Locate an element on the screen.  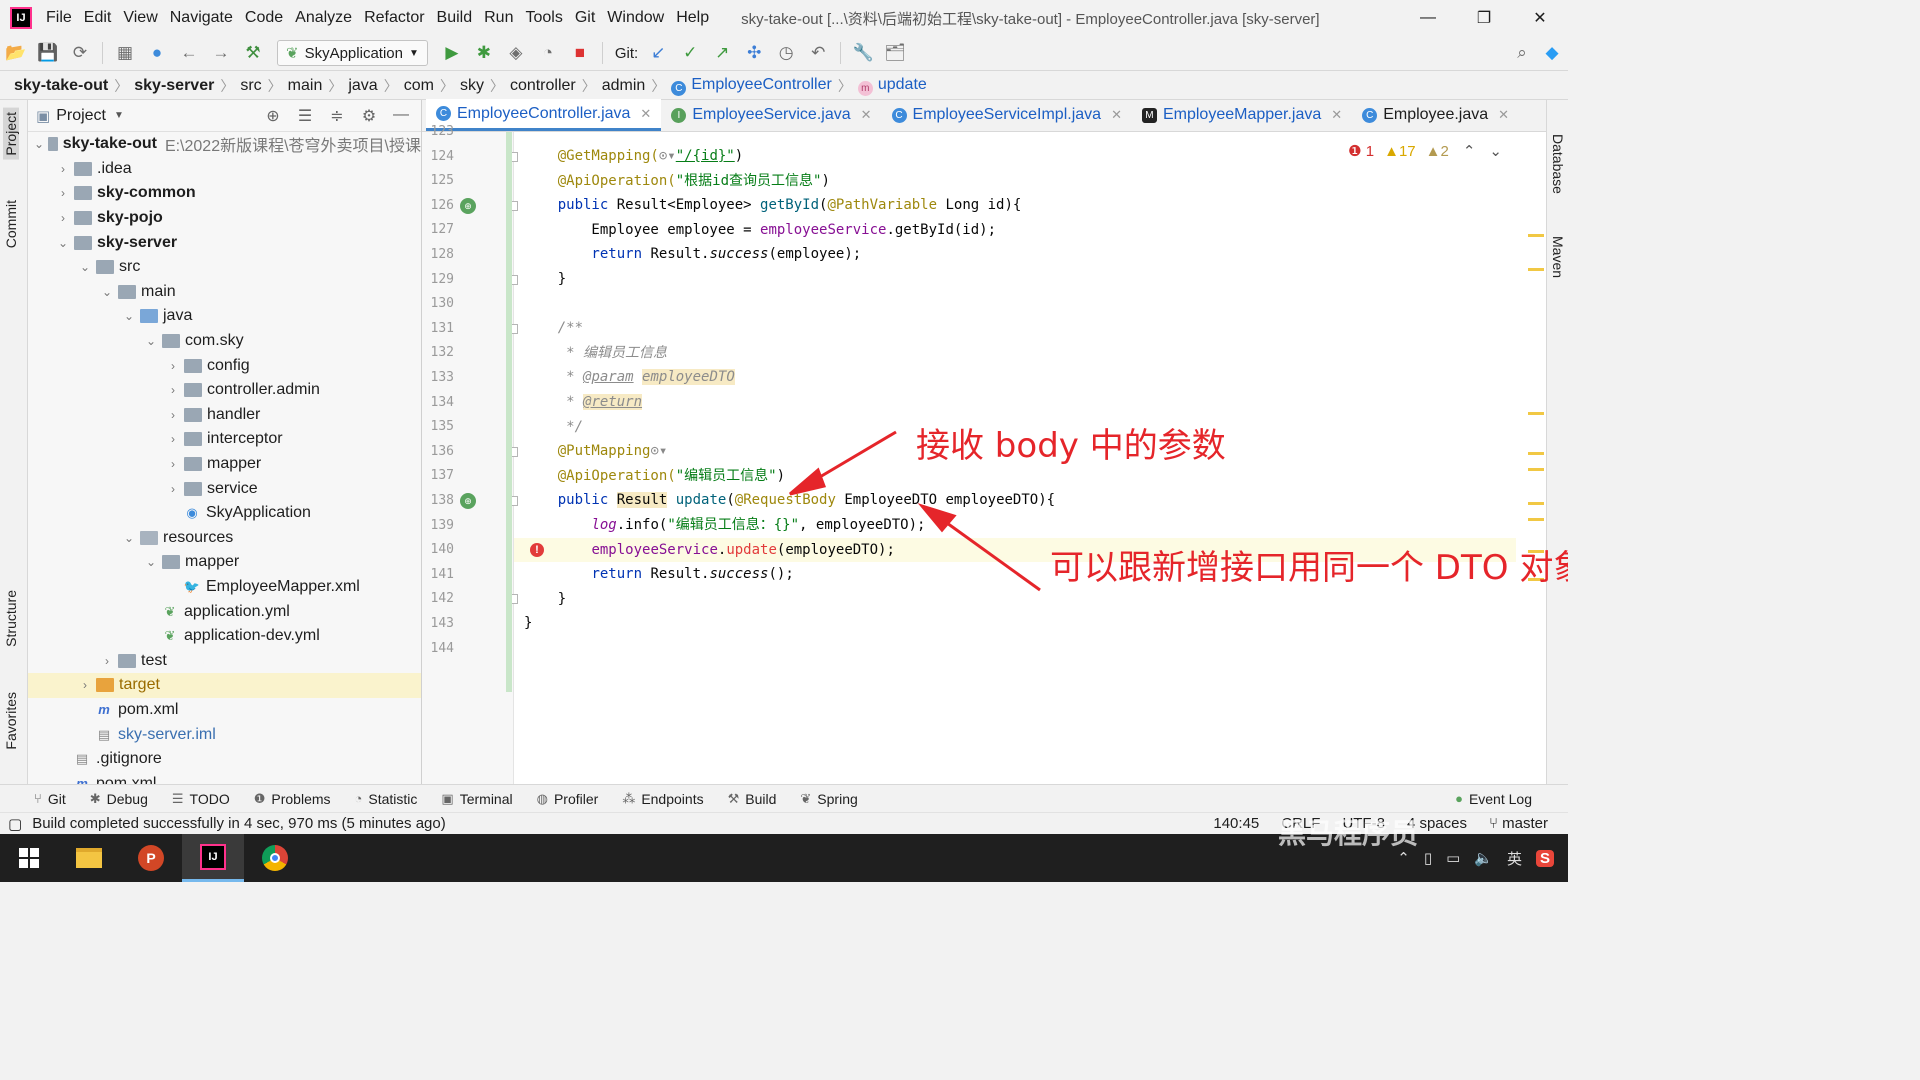
tree-item: ⌄ src is located at coordinates (224, 267).